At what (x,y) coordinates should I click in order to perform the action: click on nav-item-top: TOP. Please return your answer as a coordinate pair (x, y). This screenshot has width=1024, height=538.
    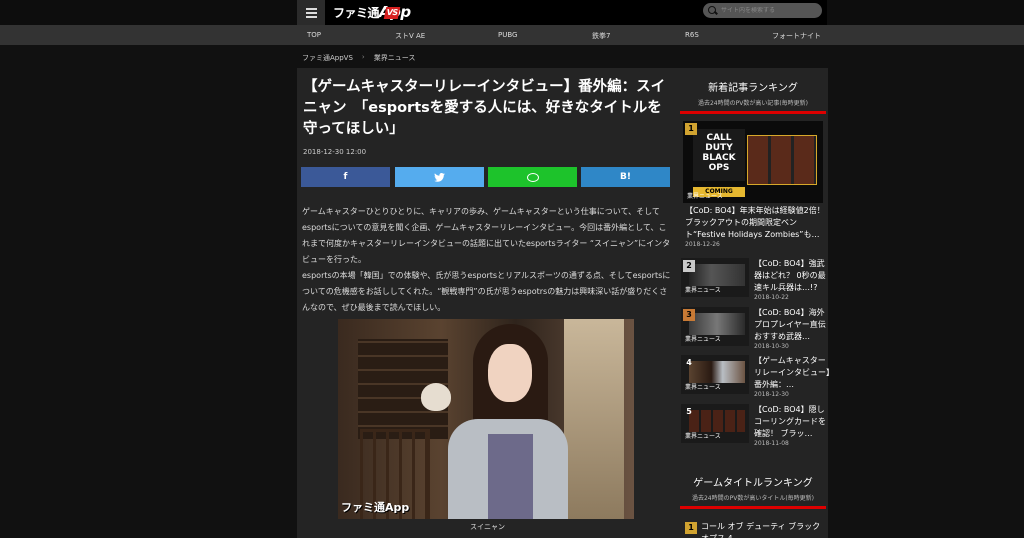
    Looking at the image, I should click on (314, 35).